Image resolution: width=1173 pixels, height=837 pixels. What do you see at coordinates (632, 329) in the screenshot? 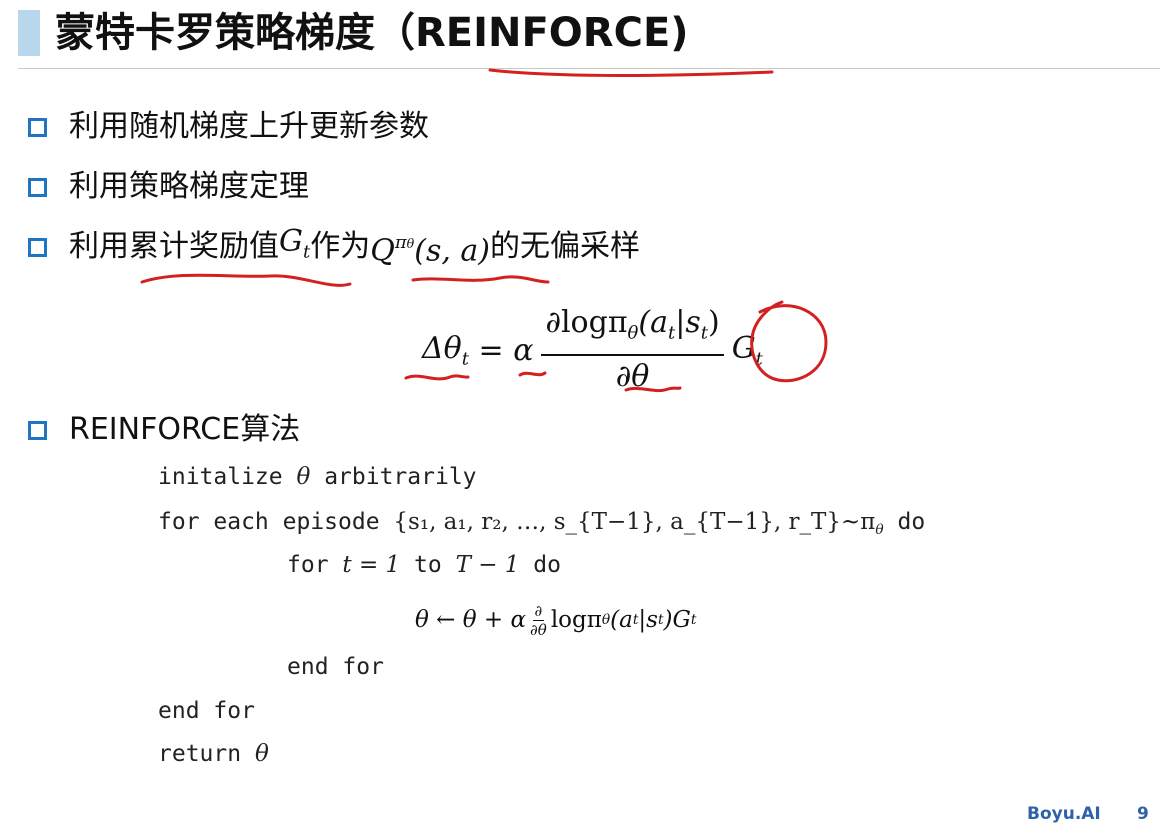
I see `formula-numerator: ∂logπθ(at|st)` at bounding box center [632, 329].